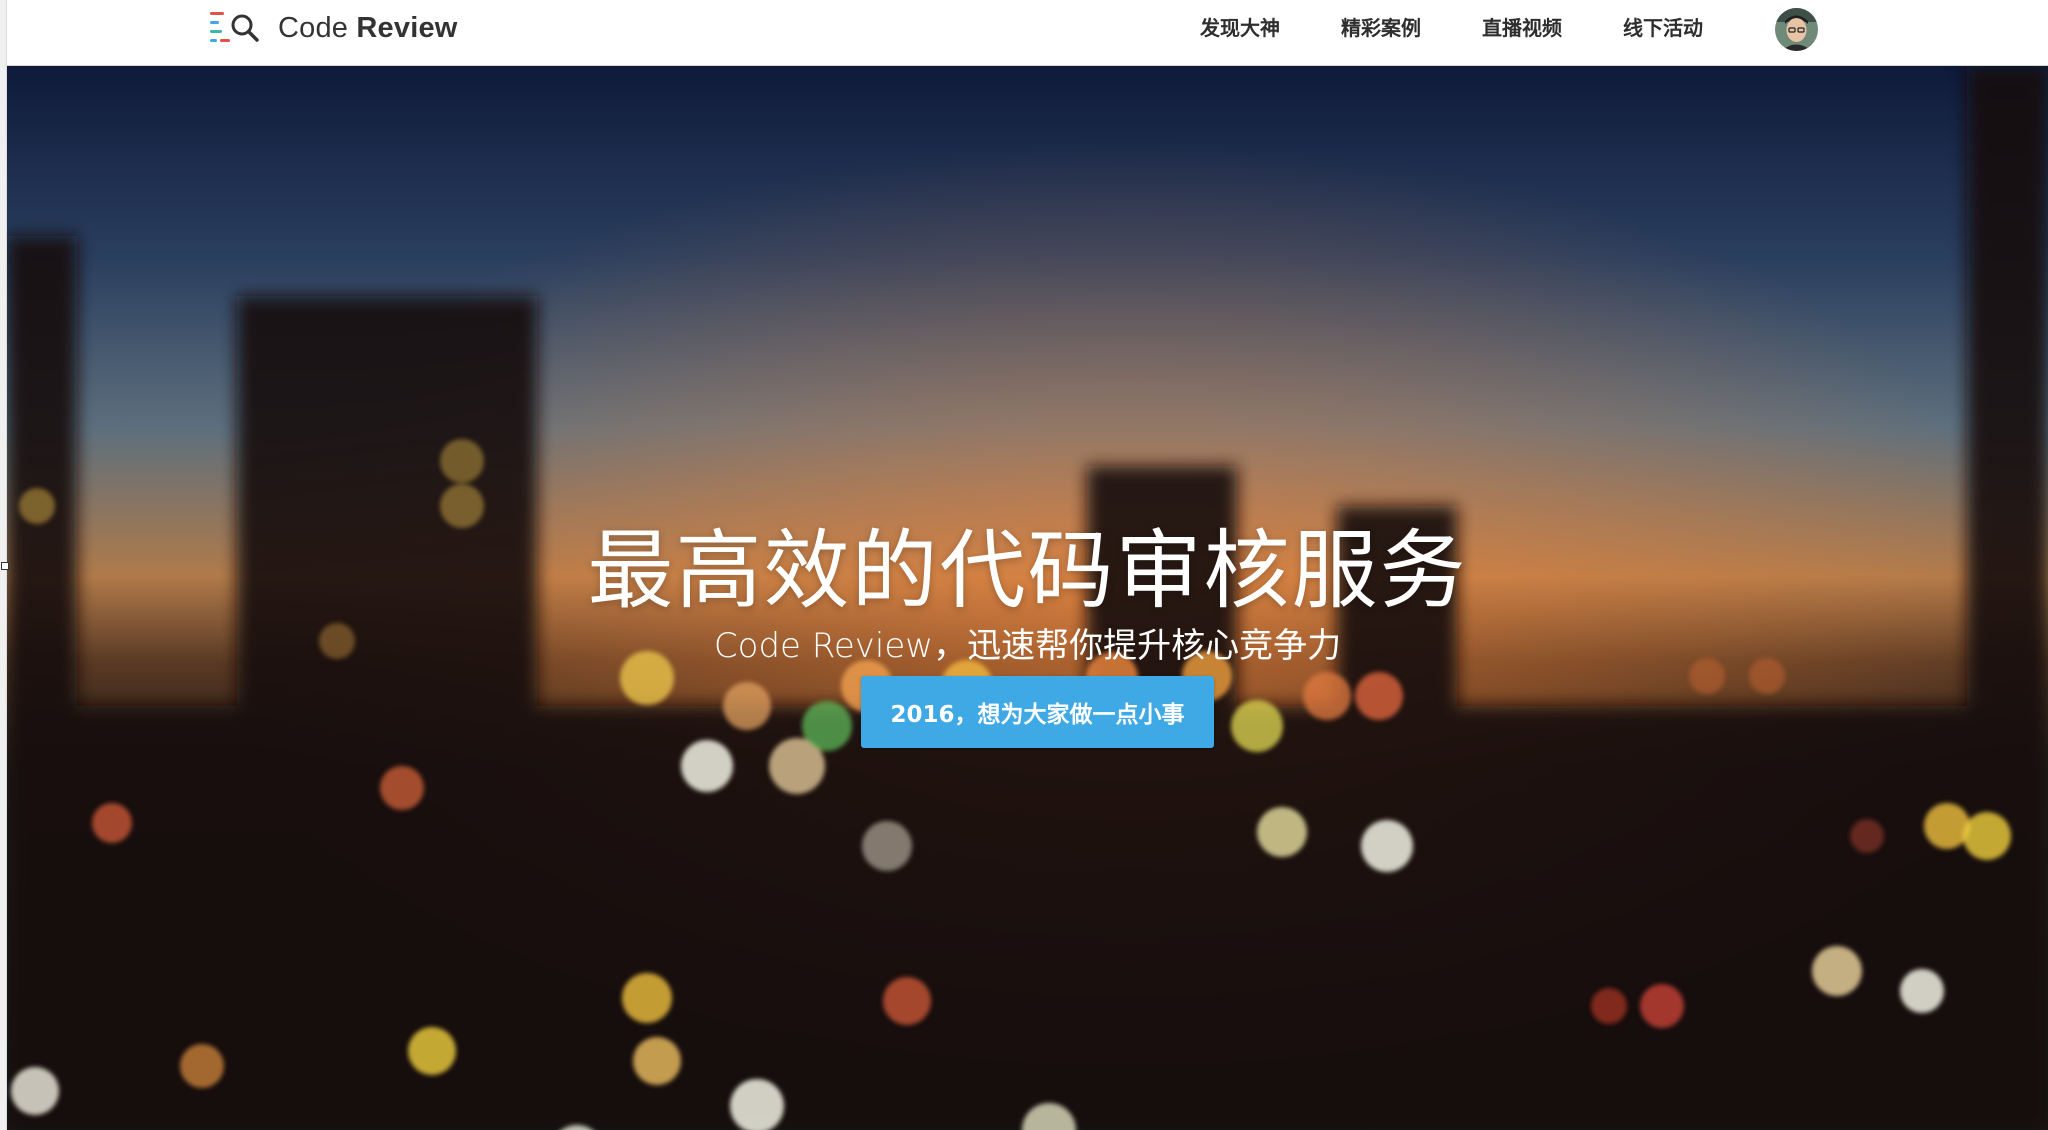 This screenshot has height=1130, width=2048. I want to click on nav-discover-experts: 发现大神, so click(1240, 28).